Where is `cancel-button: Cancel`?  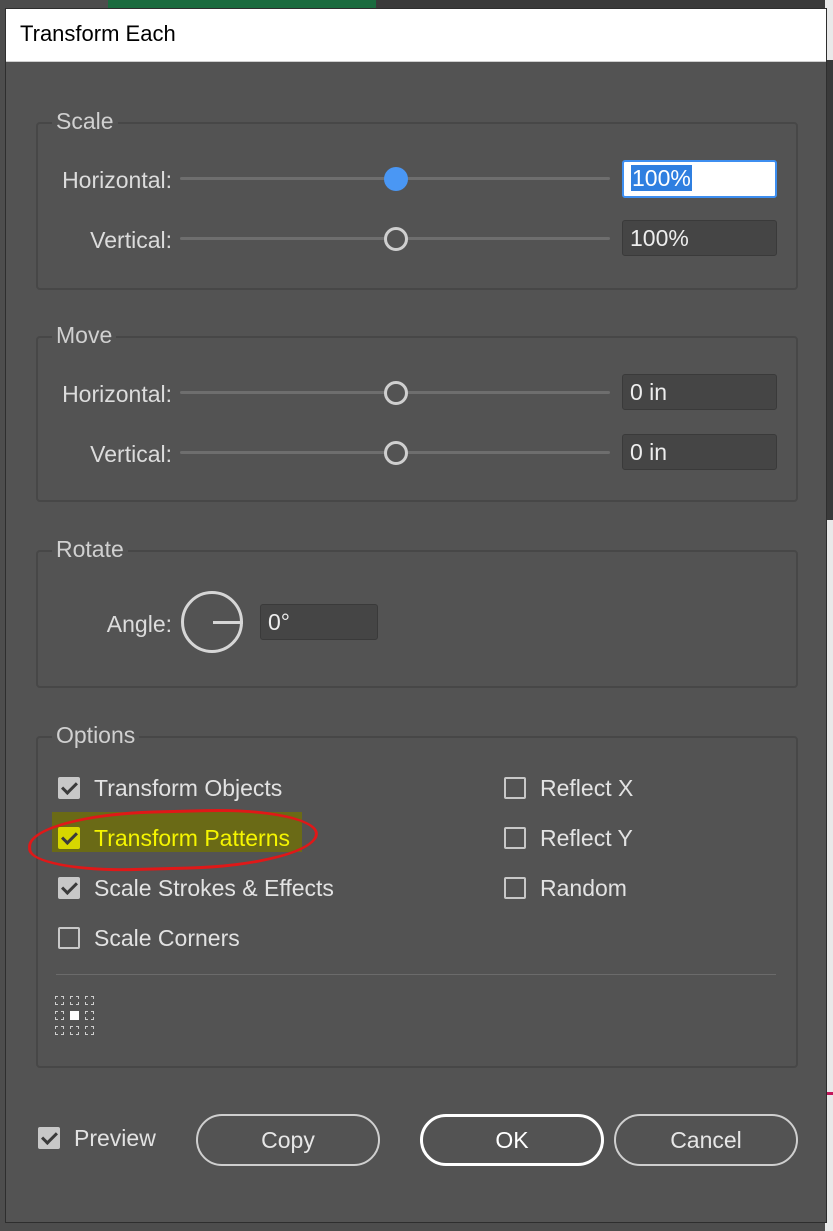
cancel-button: Cancel is located at coordinates (706, 1140).